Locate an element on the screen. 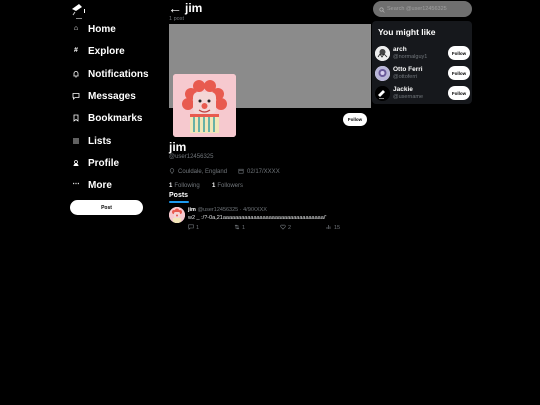 The image size is (540, 405). bell-icon is located at coordinates (76, 74).